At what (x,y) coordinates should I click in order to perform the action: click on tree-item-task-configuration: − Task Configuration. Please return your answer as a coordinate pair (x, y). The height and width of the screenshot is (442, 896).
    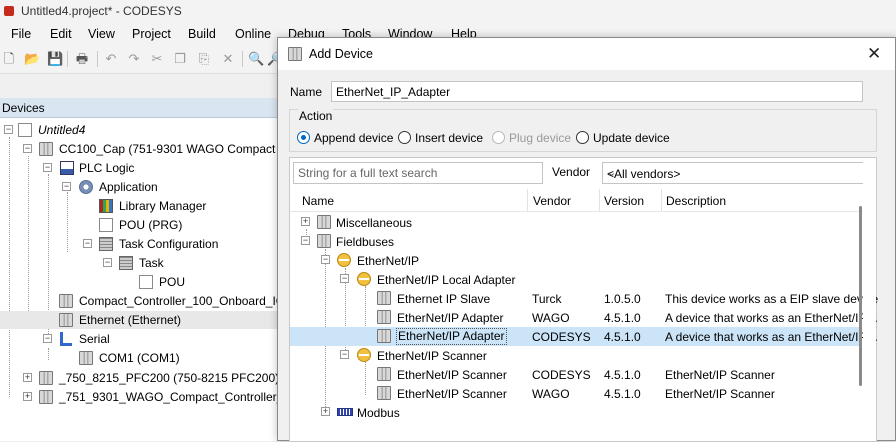
    Looking at the image, I should click on (145, 244).